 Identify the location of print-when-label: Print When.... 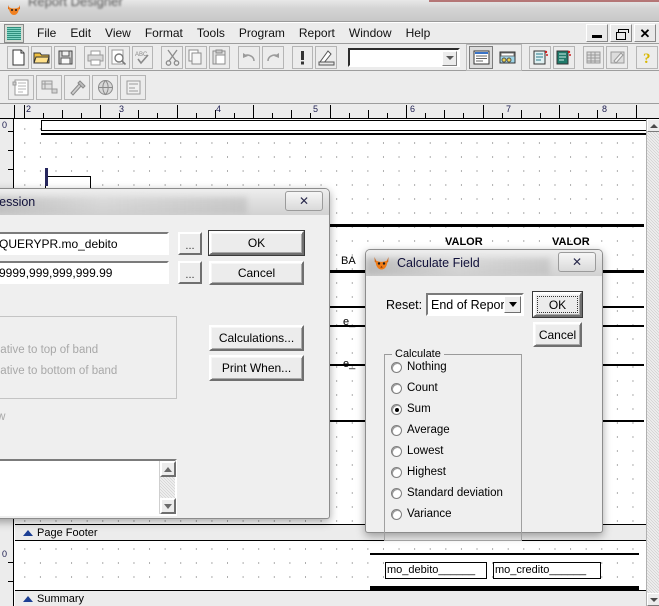
(256, 368).